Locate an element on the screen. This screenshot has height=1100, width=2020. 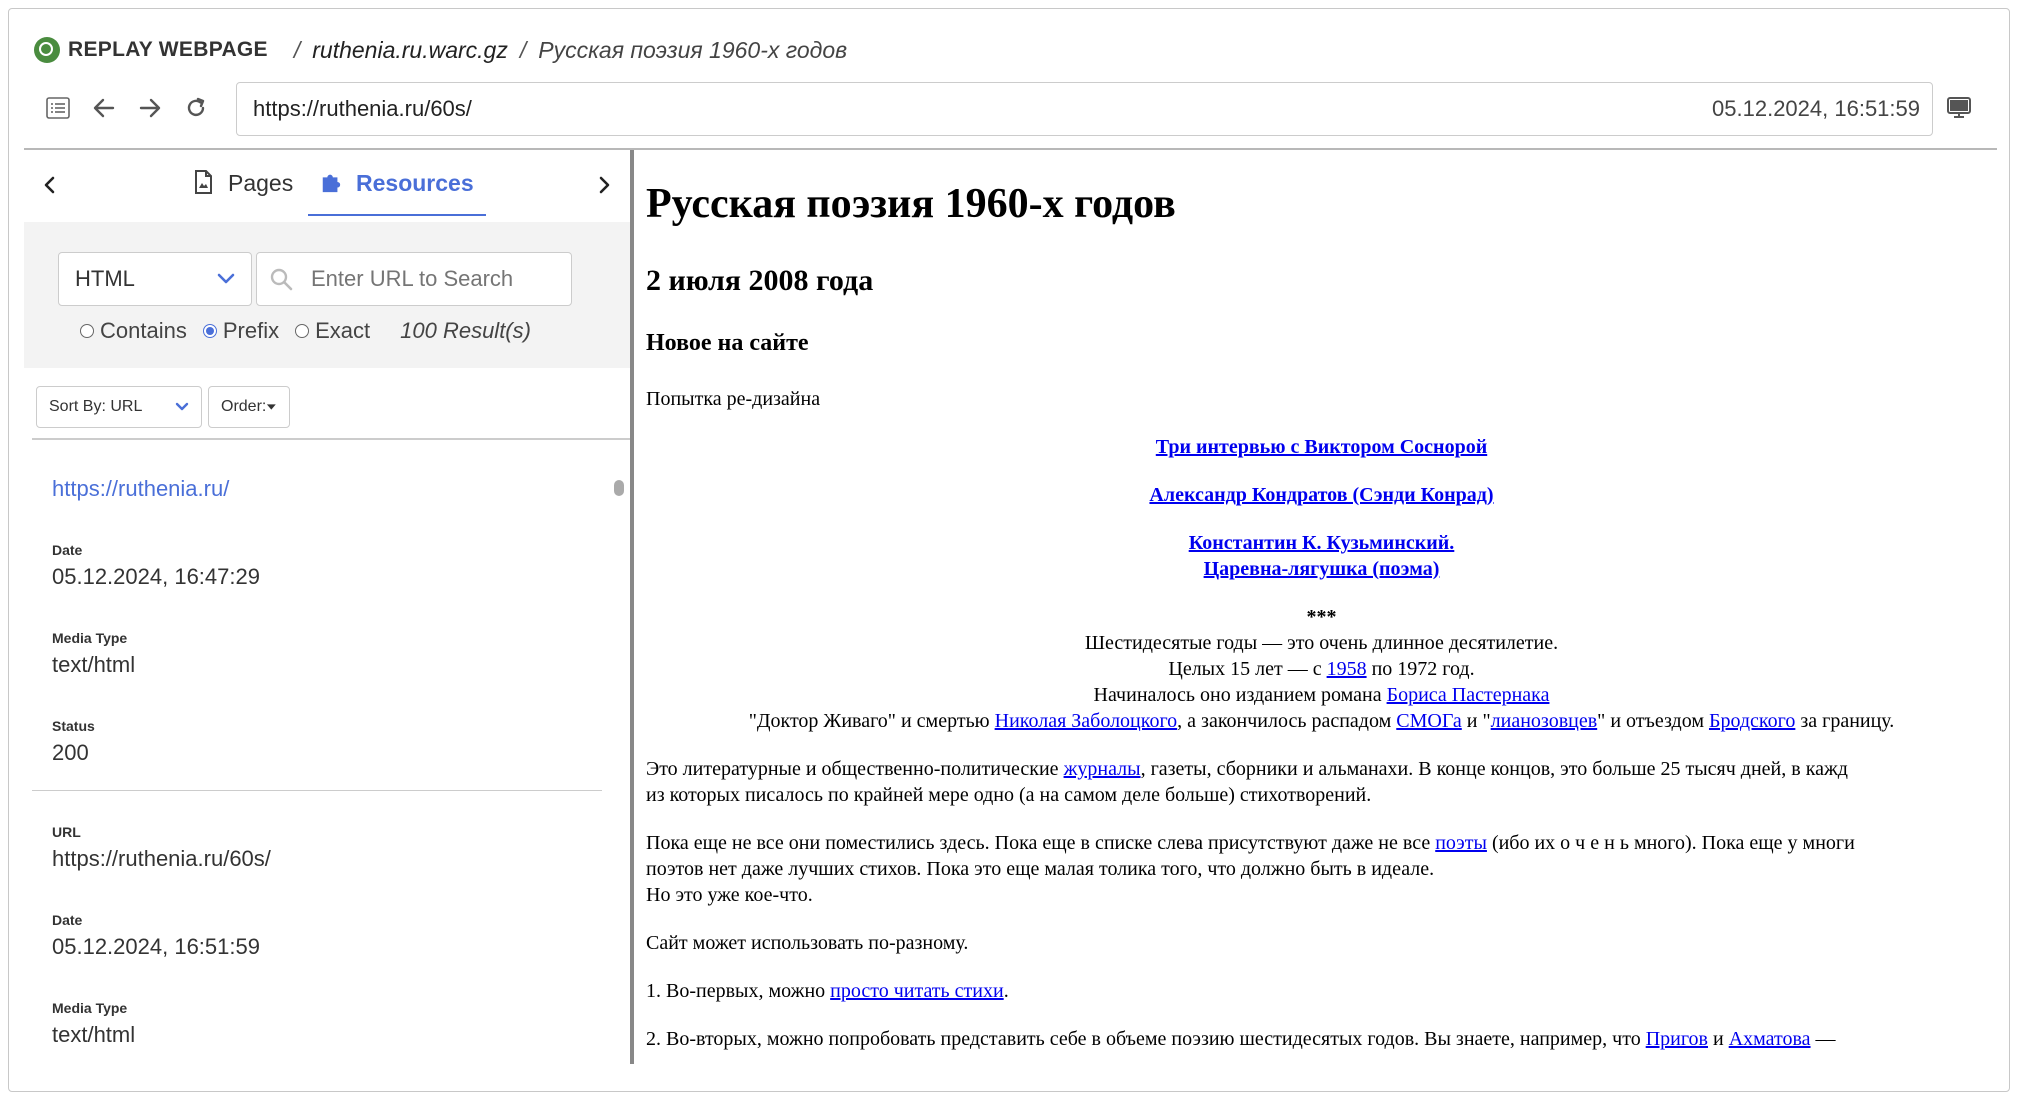
radio-prefix-label: Prefix is located at coordinates (251, 330).